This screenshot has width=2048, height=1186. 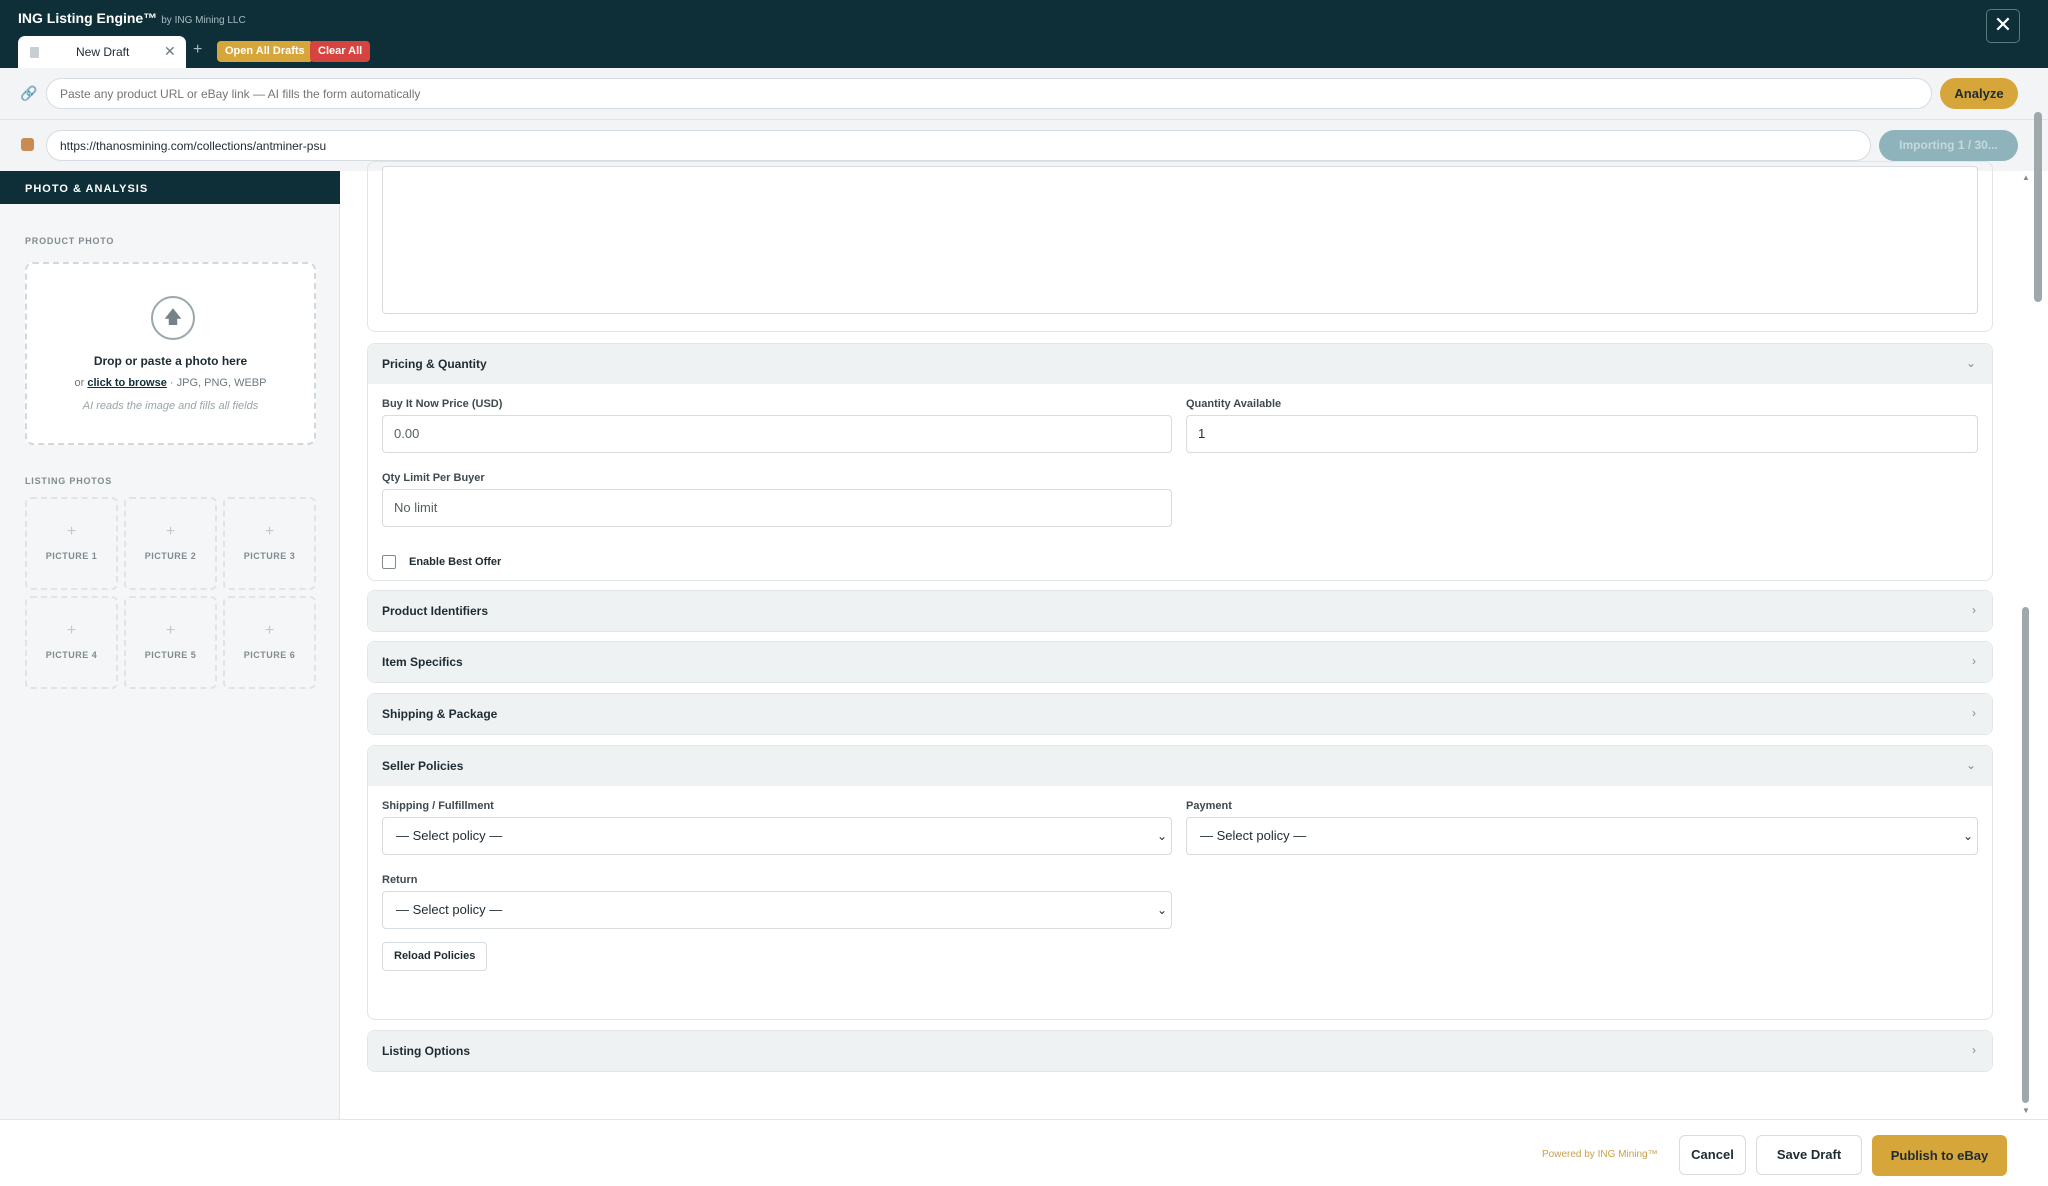 What do you see at coordinates (1180, 766) in the screenshot?
I see `policies-header: Seller Policies ⌄` at bounding box center [1180, 766].